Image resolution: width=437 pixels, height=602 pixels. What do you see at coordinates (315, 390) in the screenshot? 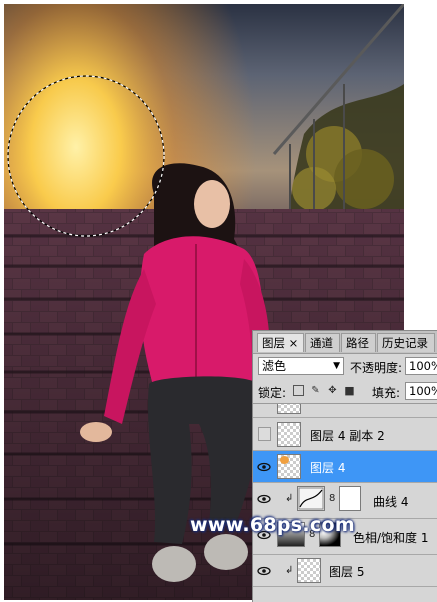
I see `lock-brush-icon: ✎` at bounding box center [315, 390].